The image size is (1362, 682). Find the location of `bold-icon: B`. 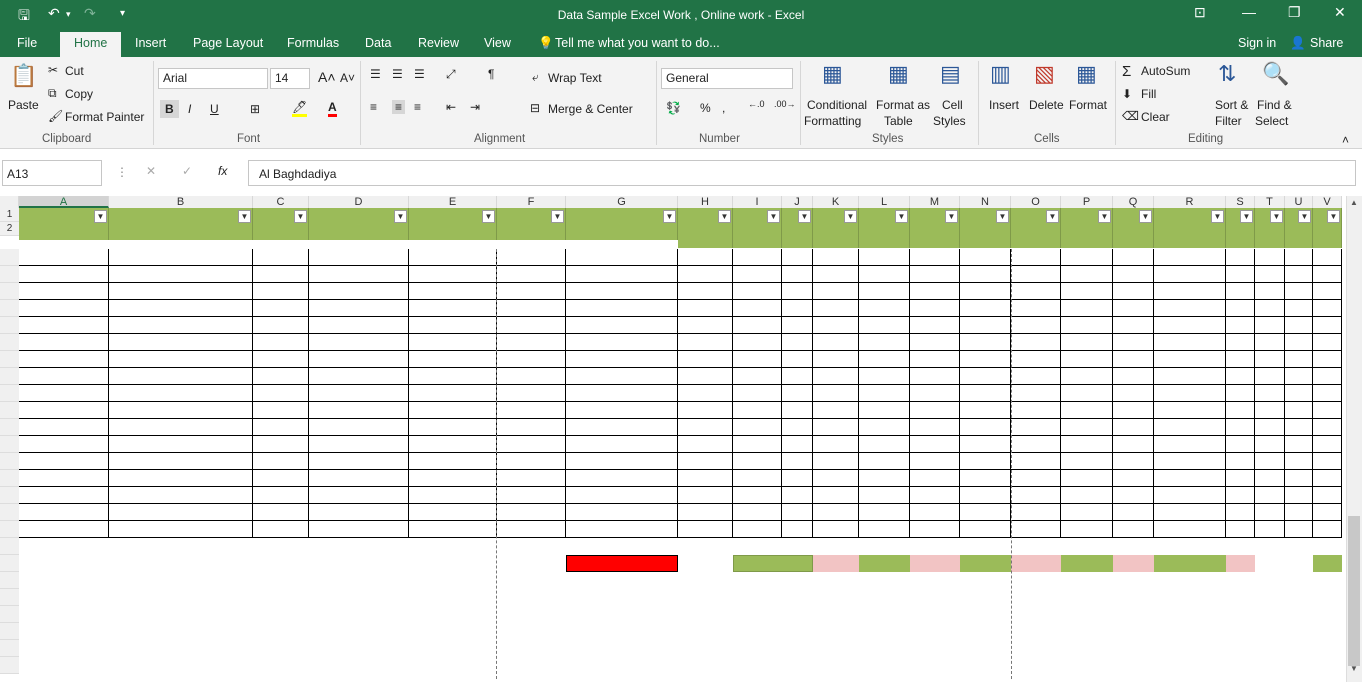

bold-icon: B is located at coordinates (169, 109).